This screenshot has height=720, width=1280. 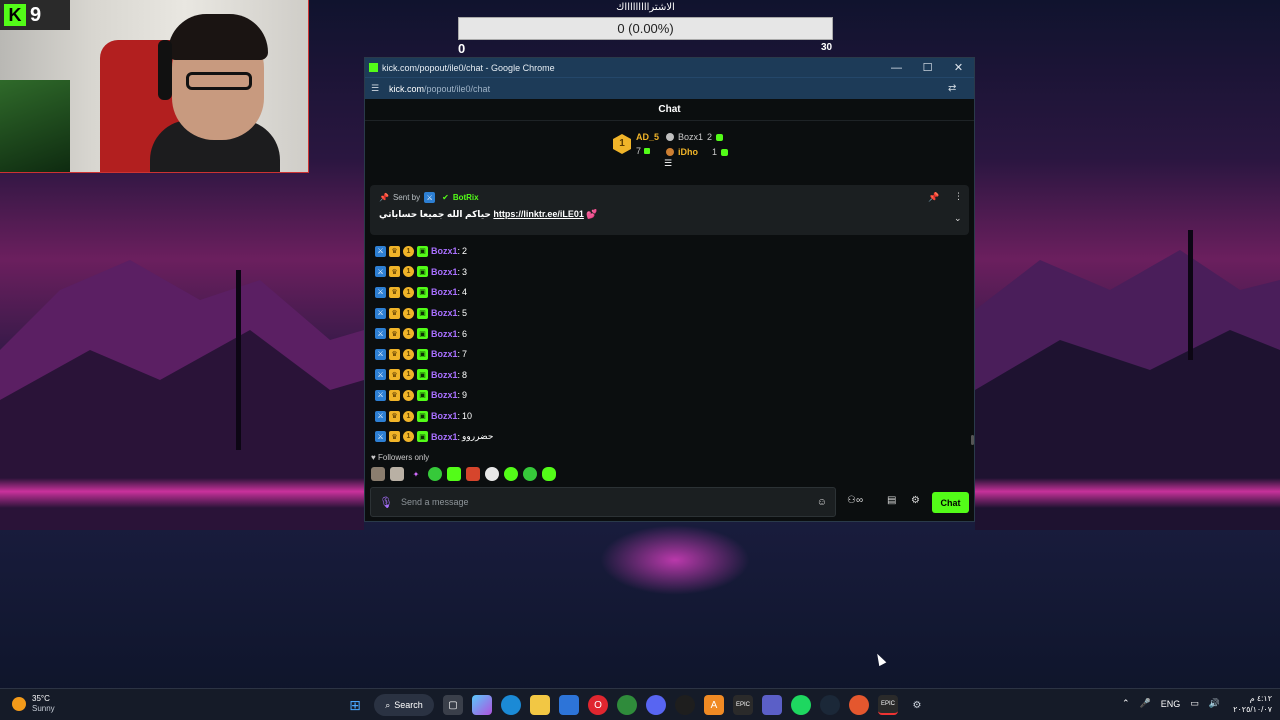 What do you see at coordinates (891, 500) in the screenshot?
I see `store-icon: ▤` at bounding box center [891, 500].